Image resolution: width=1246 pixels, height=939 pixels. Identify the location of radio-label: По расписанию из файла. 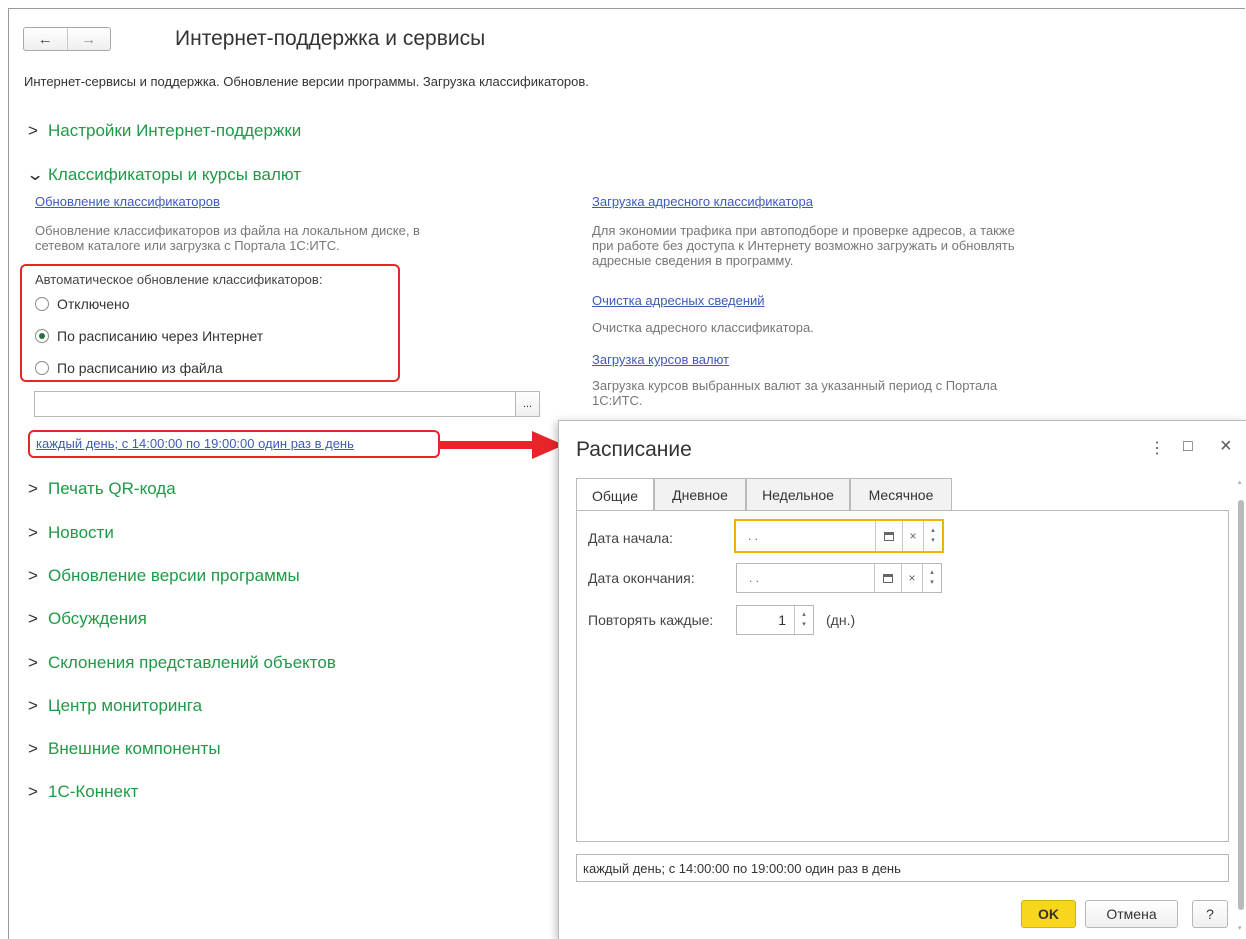
(140, 368).